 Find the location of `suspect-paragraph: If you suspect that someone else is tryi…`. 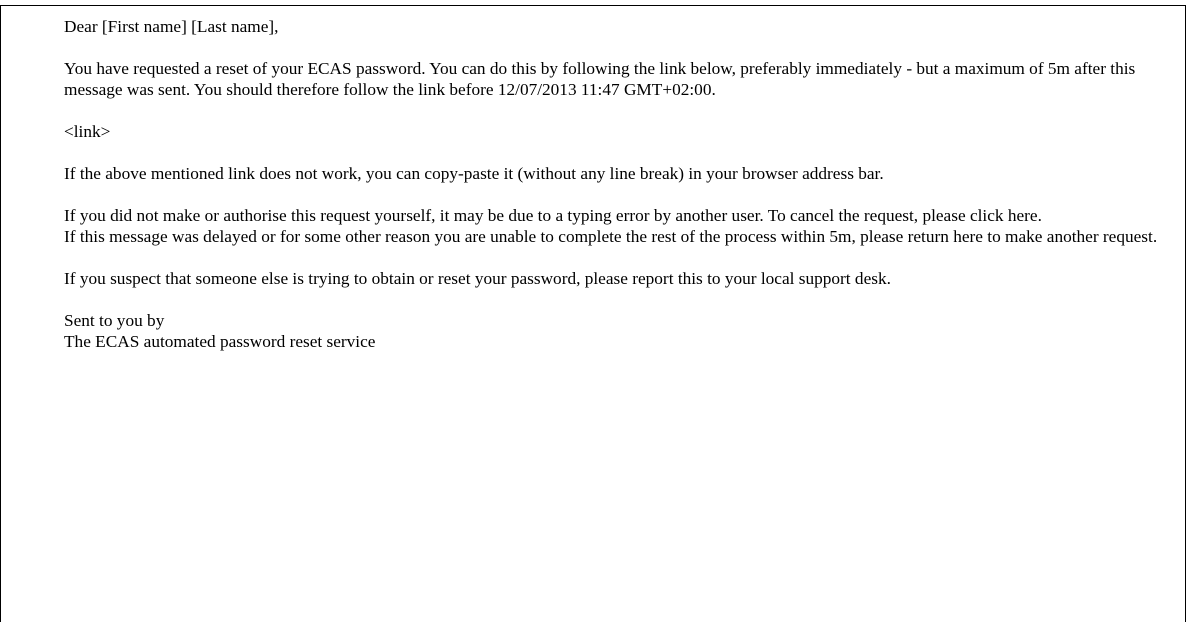

suspect-paragraph: If you suspect that someone else is tryi… is located at coordinates (477, 278).